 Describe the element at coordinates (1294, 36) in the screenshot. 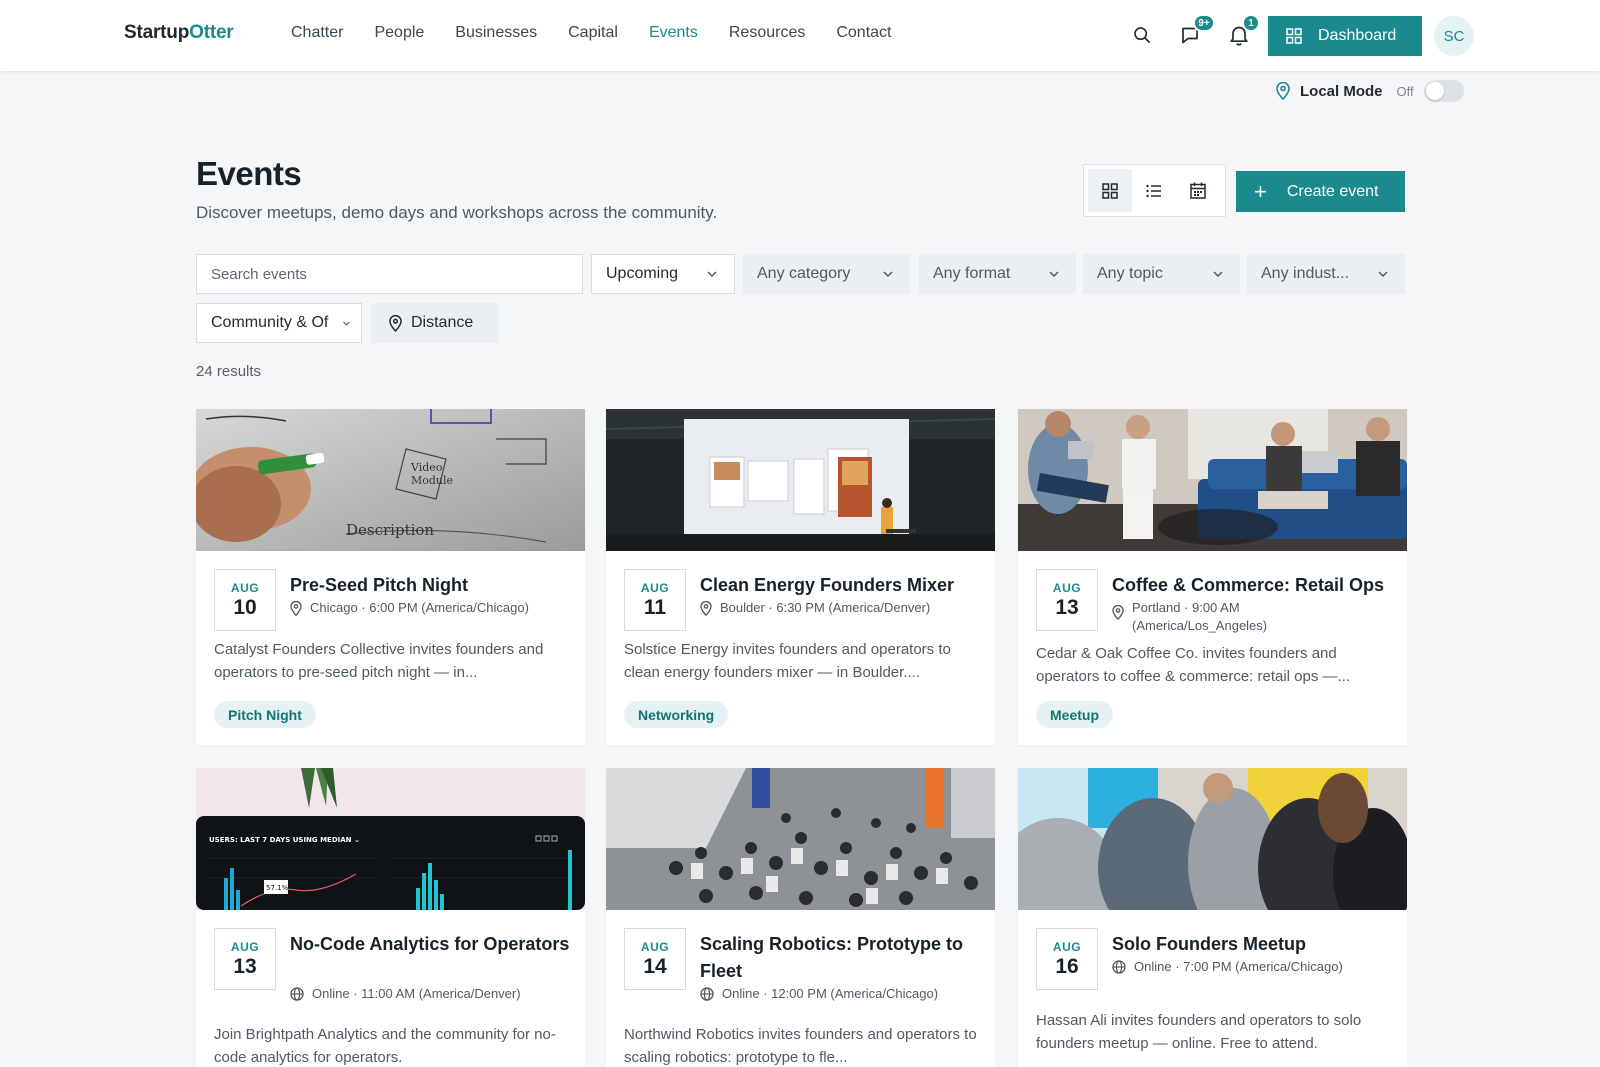

I see `dashboard-grid-icon` at that location.